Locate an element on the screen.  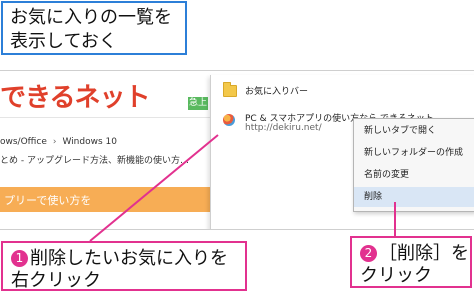
callout-step2-line2: クリック is located at coordinates (396, 275).